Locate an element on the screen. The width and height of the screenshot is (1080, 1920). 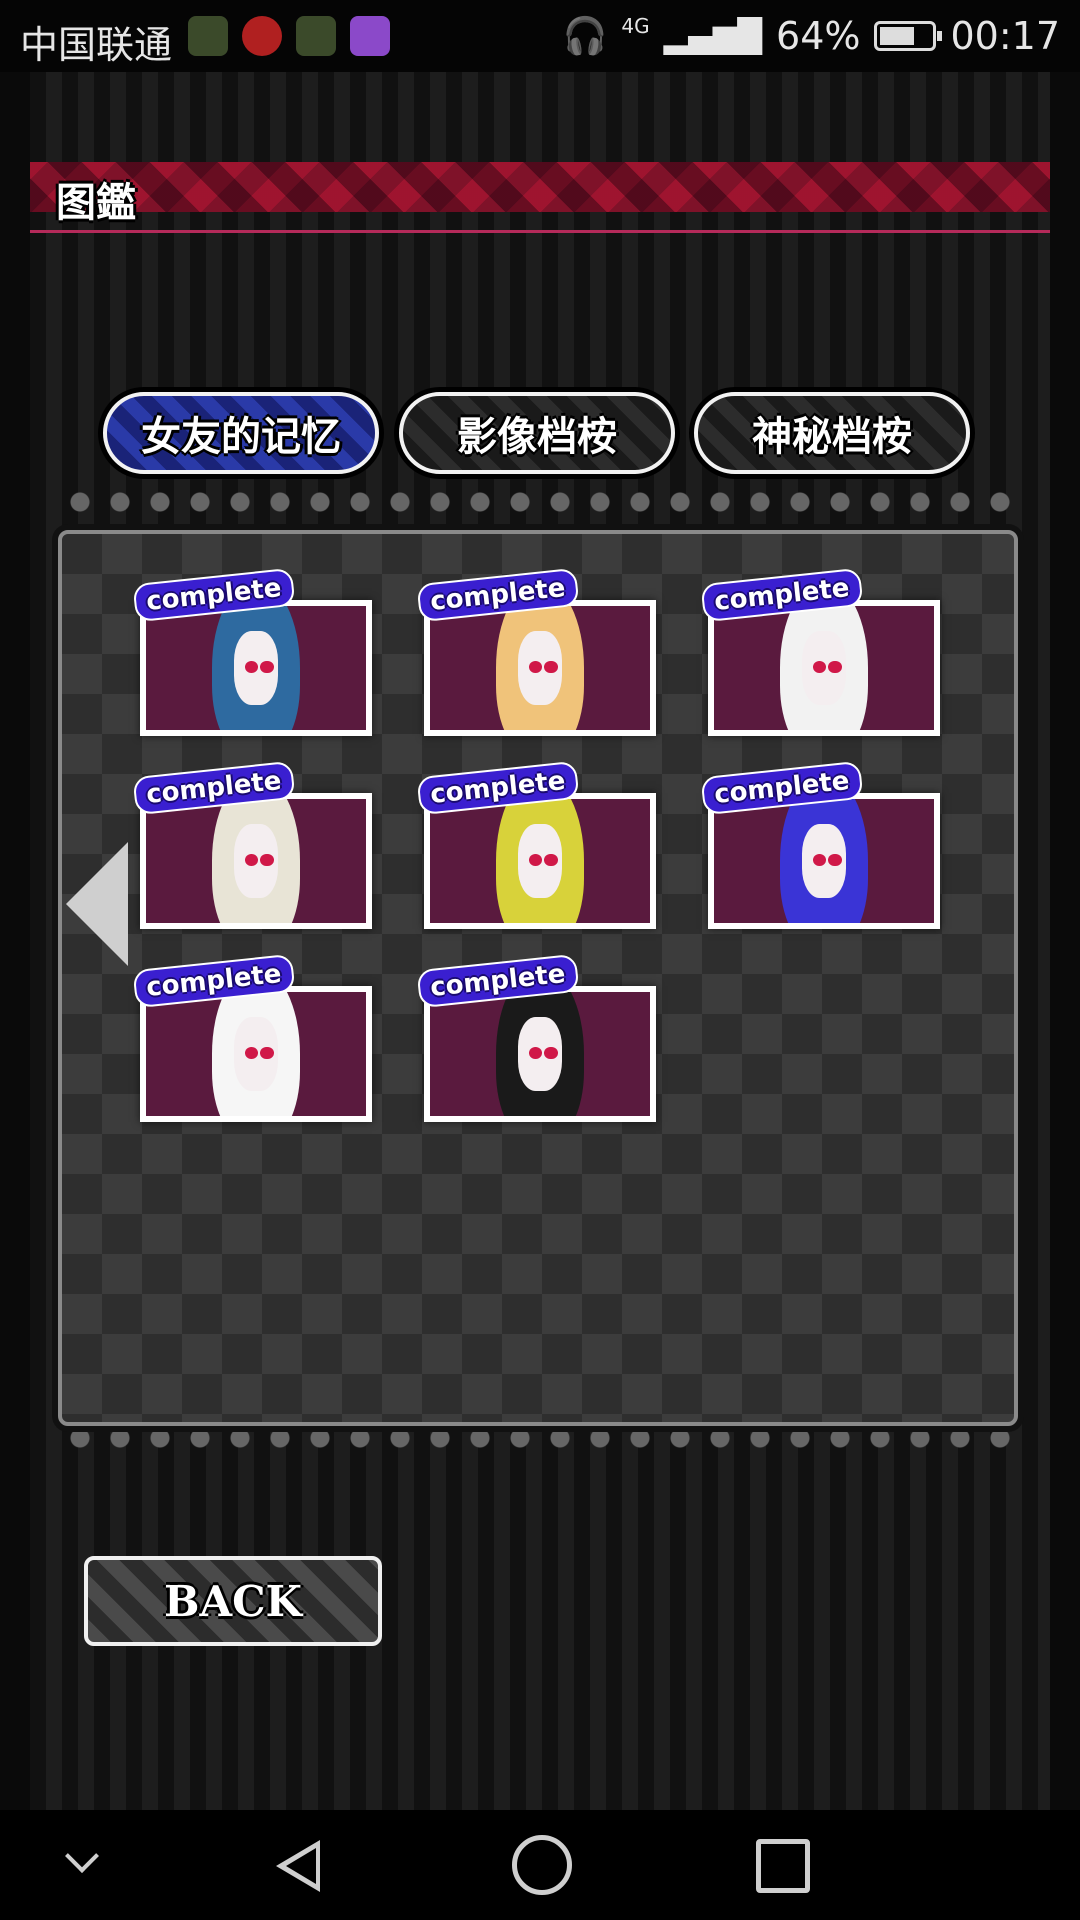
header-divider is located at coordinates (540, 231).